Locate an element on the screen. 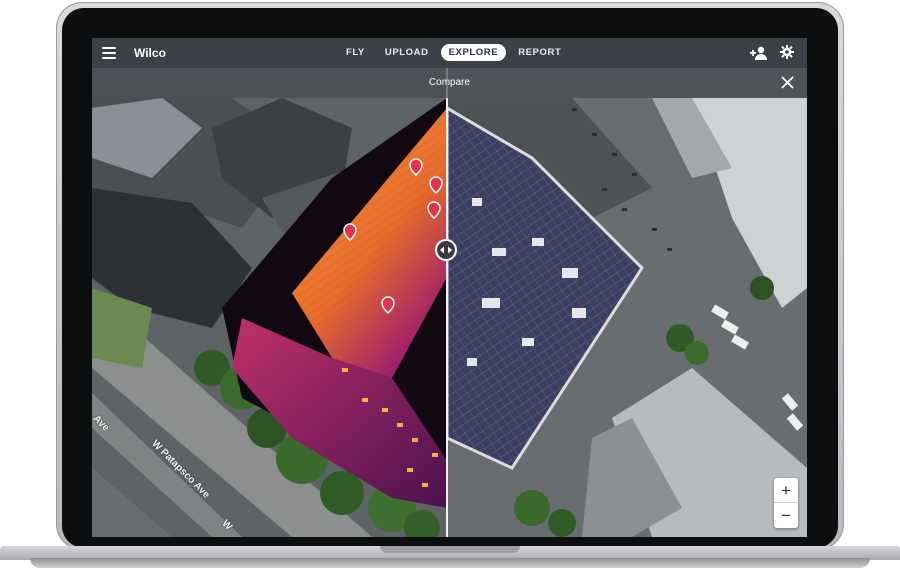  tab-explore: EXPLORE is located at coordinates (473, 52).